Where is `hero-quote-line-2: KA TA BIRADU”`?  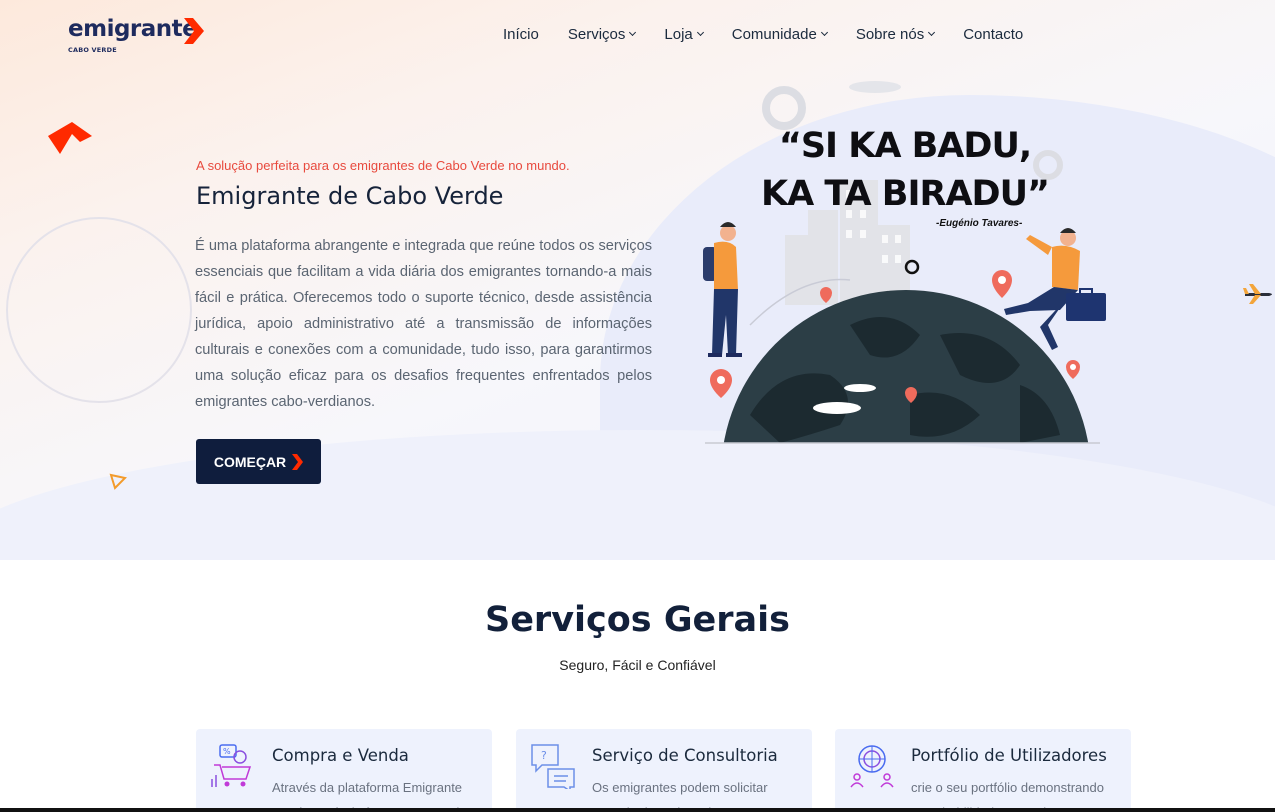 hero-quote-line-2: KA TA BIRADU” is located at coordinates (905, 194).